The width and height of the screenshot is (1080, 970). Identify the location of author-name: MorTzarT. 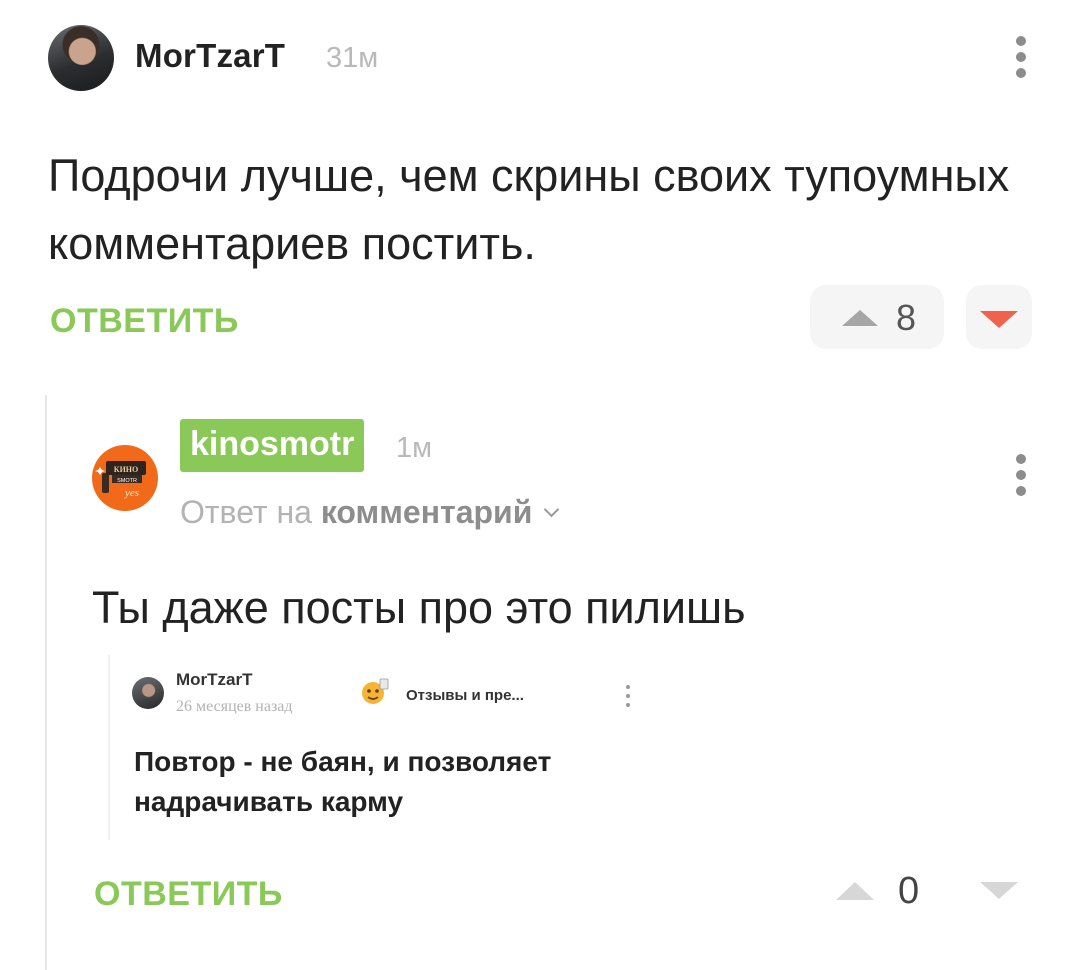
(210, 56).